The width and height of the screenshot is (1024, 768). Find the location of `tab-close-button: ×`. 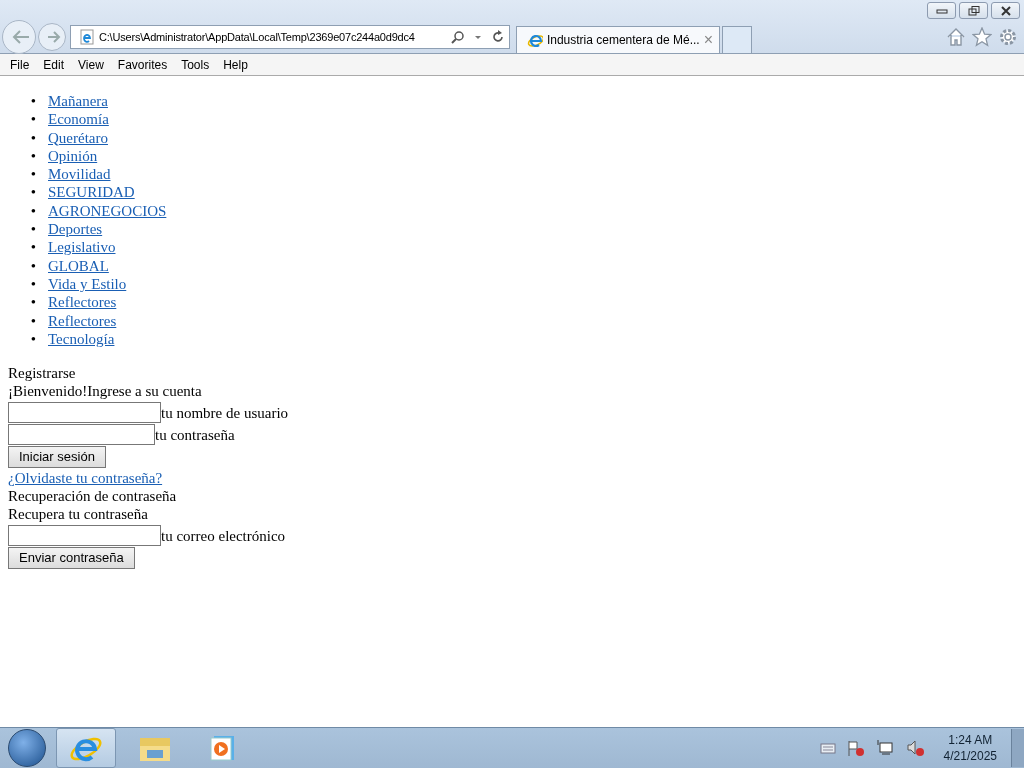

tab-close-button: × is located at coordinates (708, 40).